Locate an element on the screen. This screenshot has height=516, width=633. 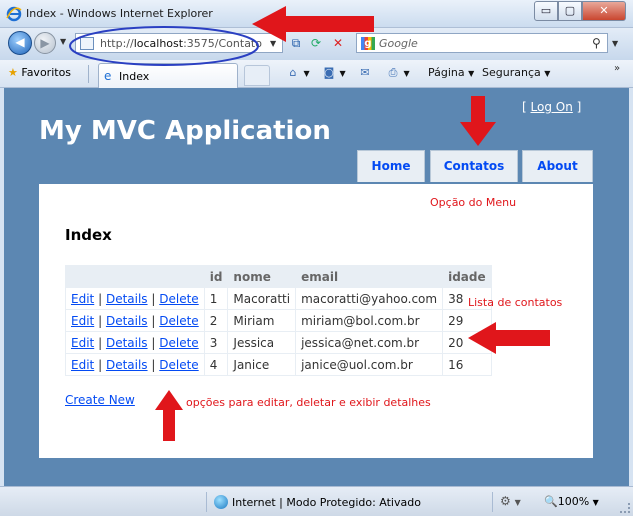
column-header-actions is located at coordinates (135, 276).